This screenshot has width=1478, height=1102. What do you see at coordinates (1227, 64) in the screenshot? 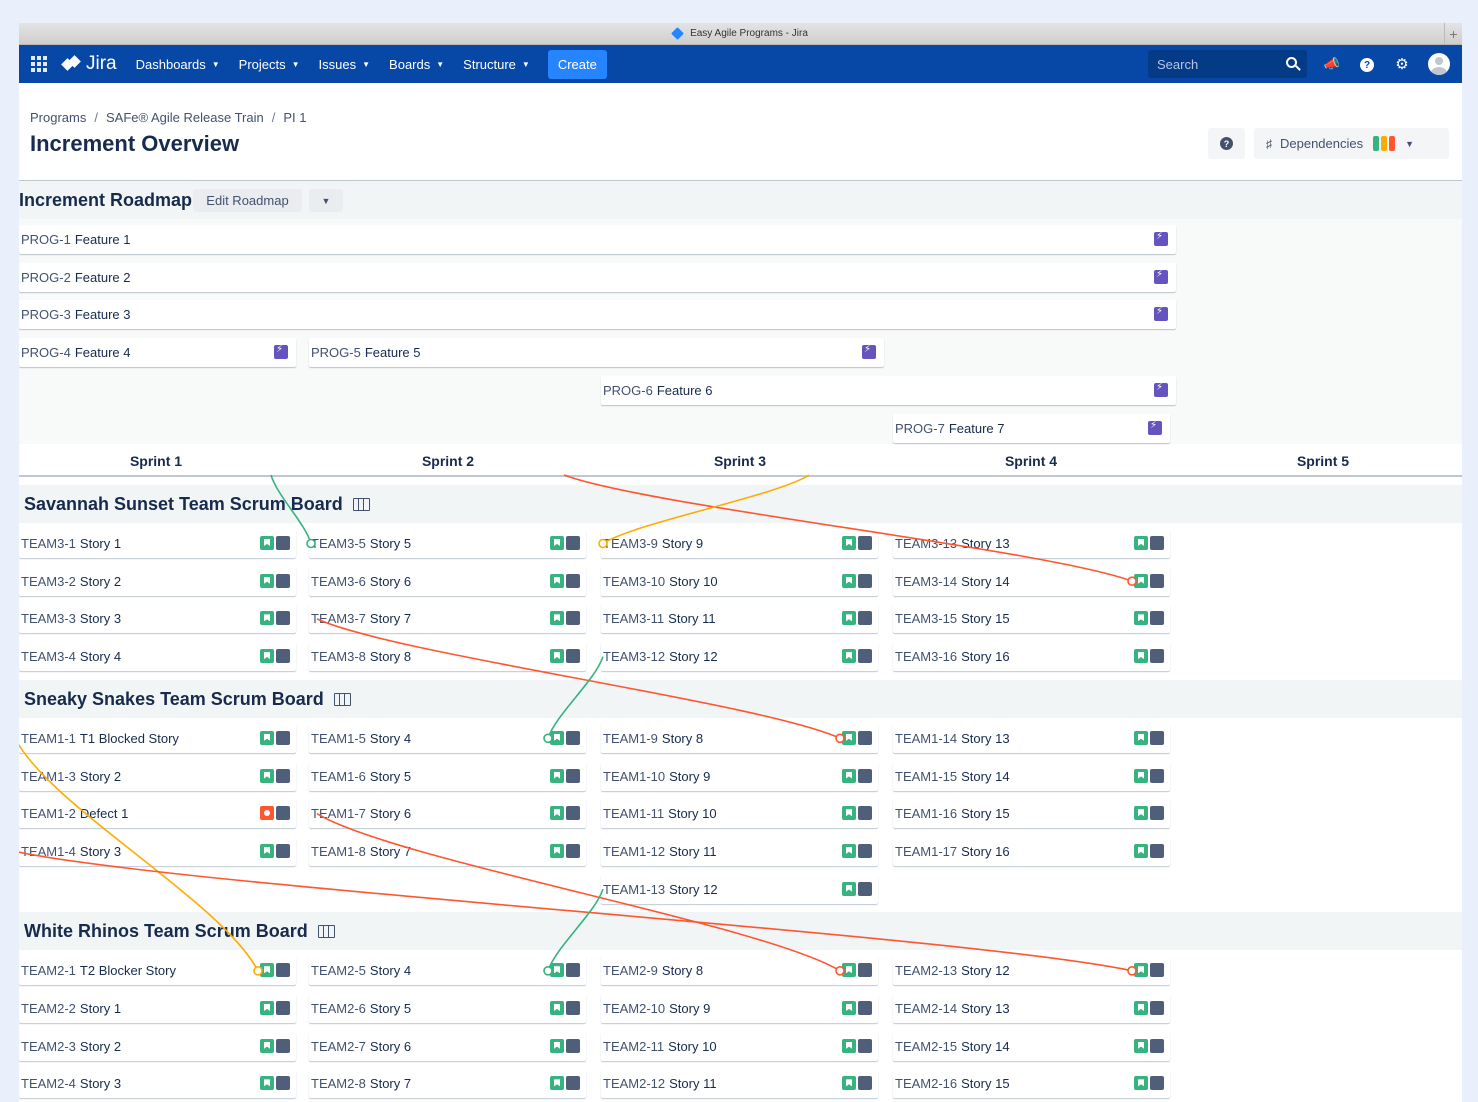
I see `search-input: Search` at bounding box center [1227, 64].